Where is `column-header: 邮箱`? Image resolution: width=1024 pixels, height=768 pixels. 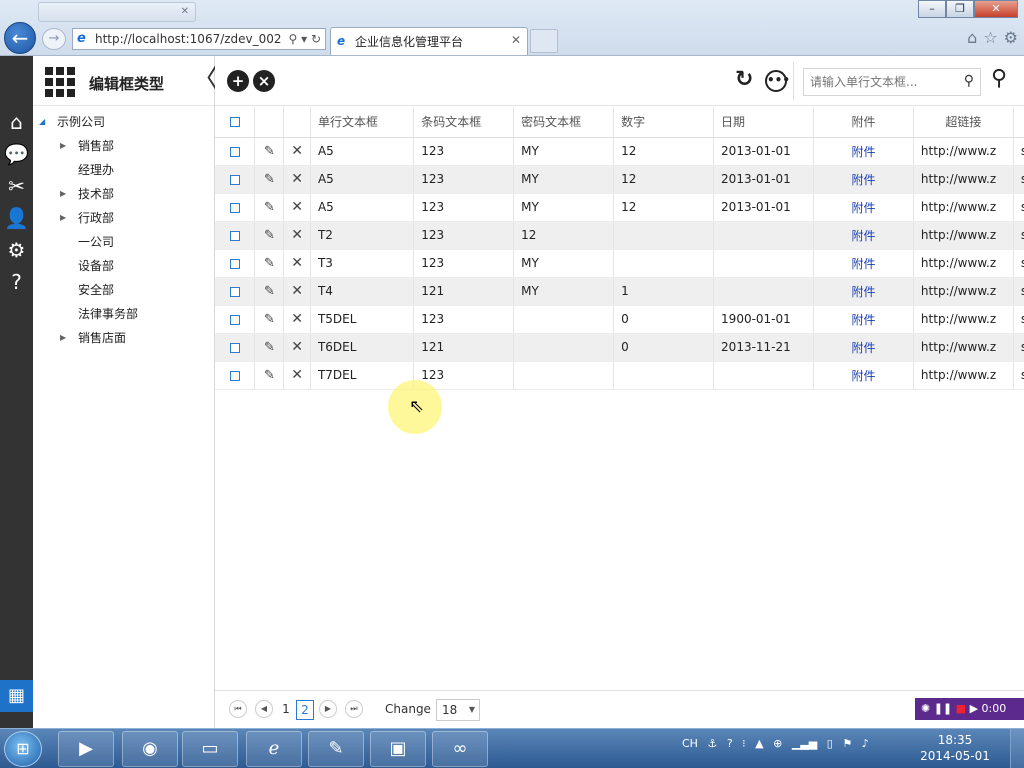 column-header: 邮箱 is located at coordinates (1018, 122).